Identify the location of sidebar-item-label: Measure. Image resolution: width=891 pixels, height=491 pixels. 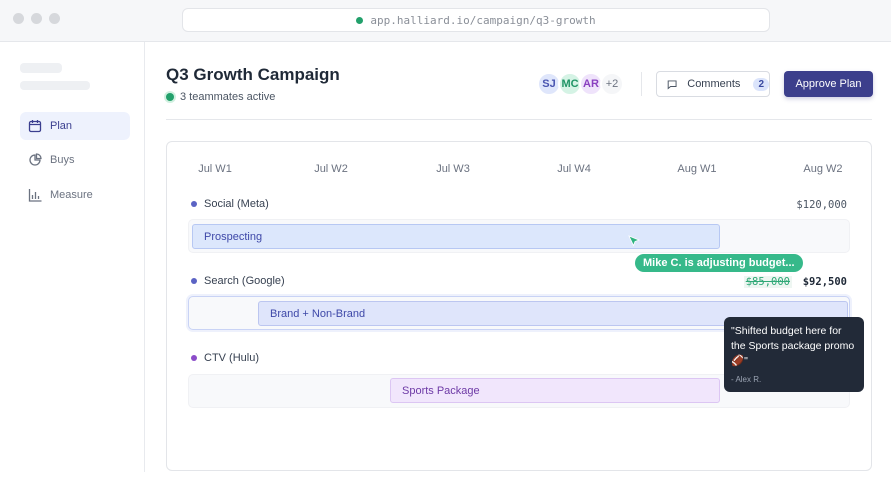
(71, 195).